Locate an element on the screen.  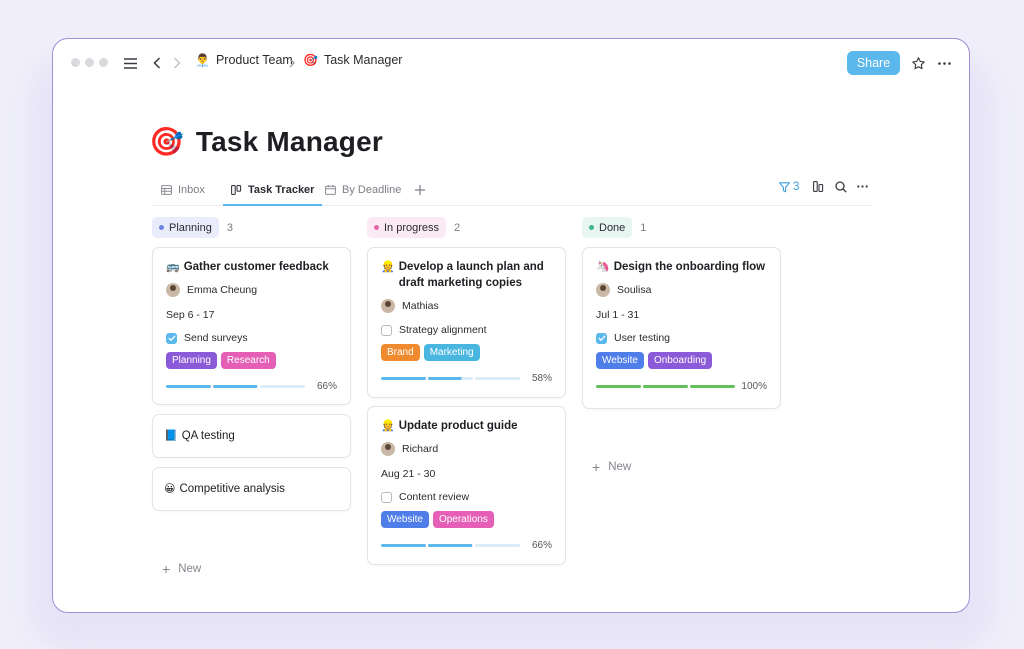
star-icon is located at coordinates (918, 63).